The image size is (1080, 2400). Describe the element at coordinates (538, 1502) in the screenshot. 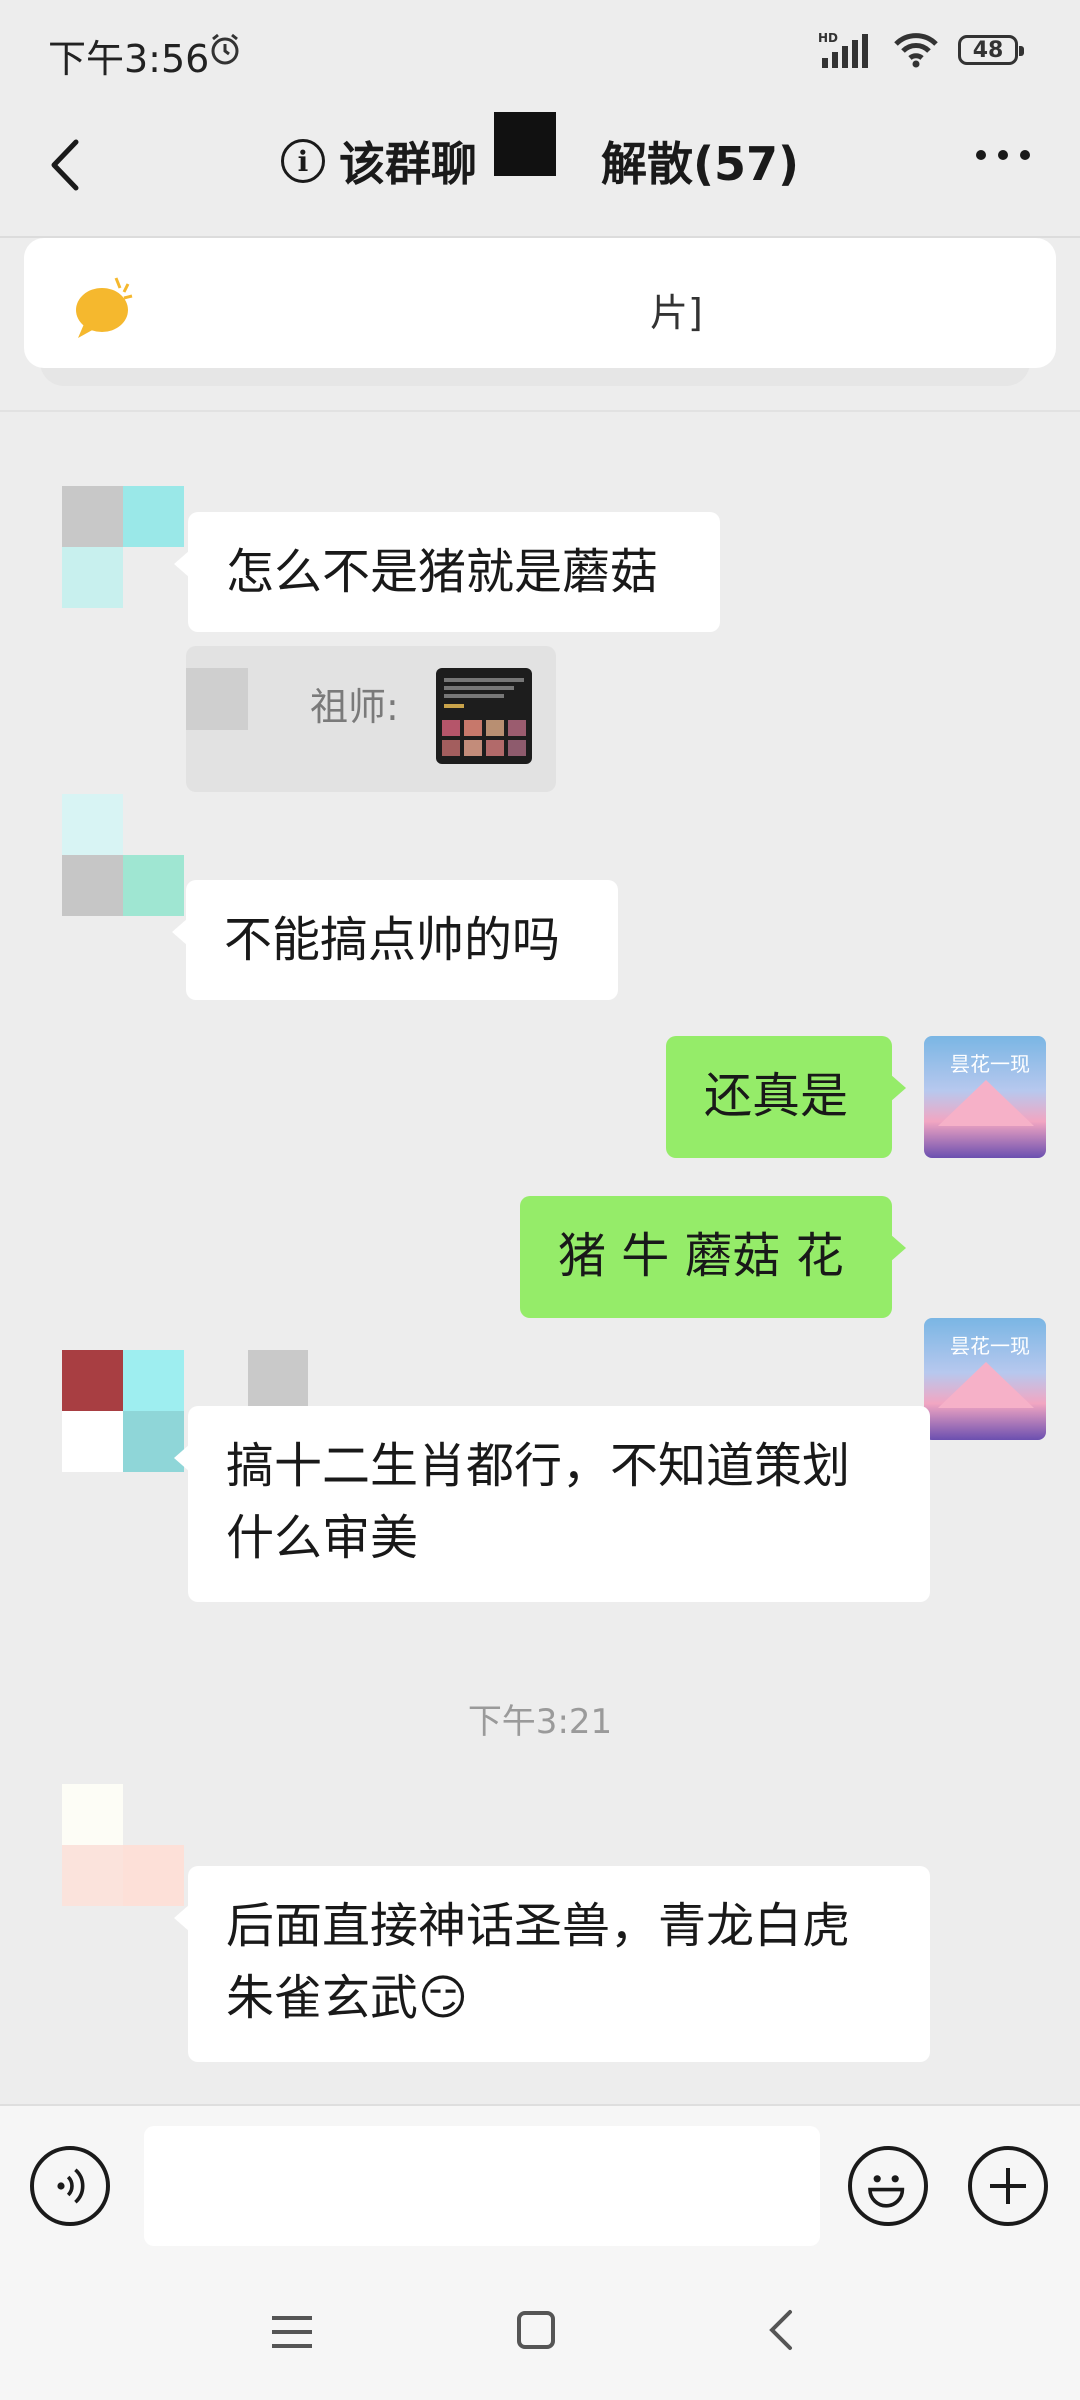

I see `message-text: 搞十二生肖都行，不知道策划什么审美` at that location.